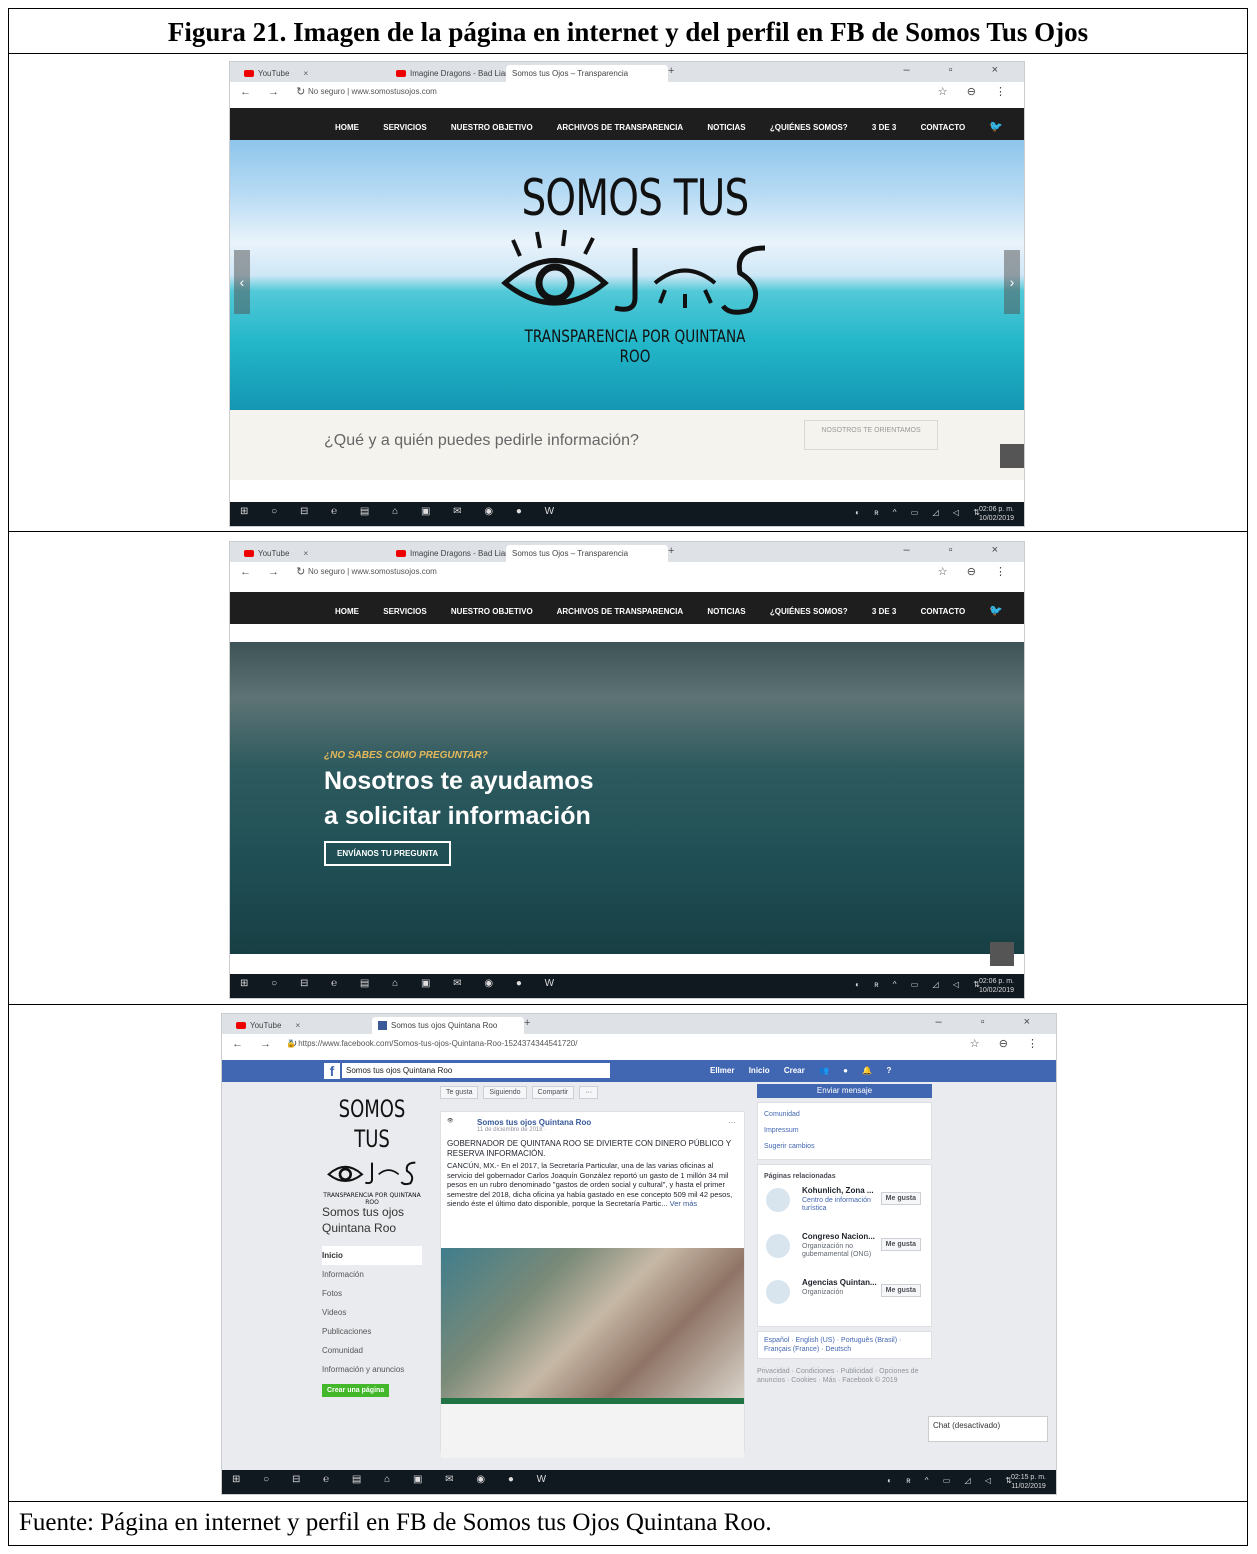 The width and height of the screenshot is (1257, 1554). Describe the element at coordinates (476, 1070) in the screenshot. I see `facebook-search-input: Somos tus ojos Quintana Roo` at that location.